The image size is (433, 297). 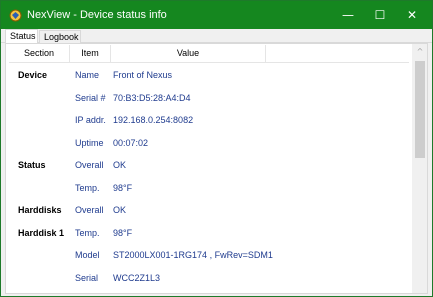 I want to click on column-header-item: Item, so click(x=90, y=53).